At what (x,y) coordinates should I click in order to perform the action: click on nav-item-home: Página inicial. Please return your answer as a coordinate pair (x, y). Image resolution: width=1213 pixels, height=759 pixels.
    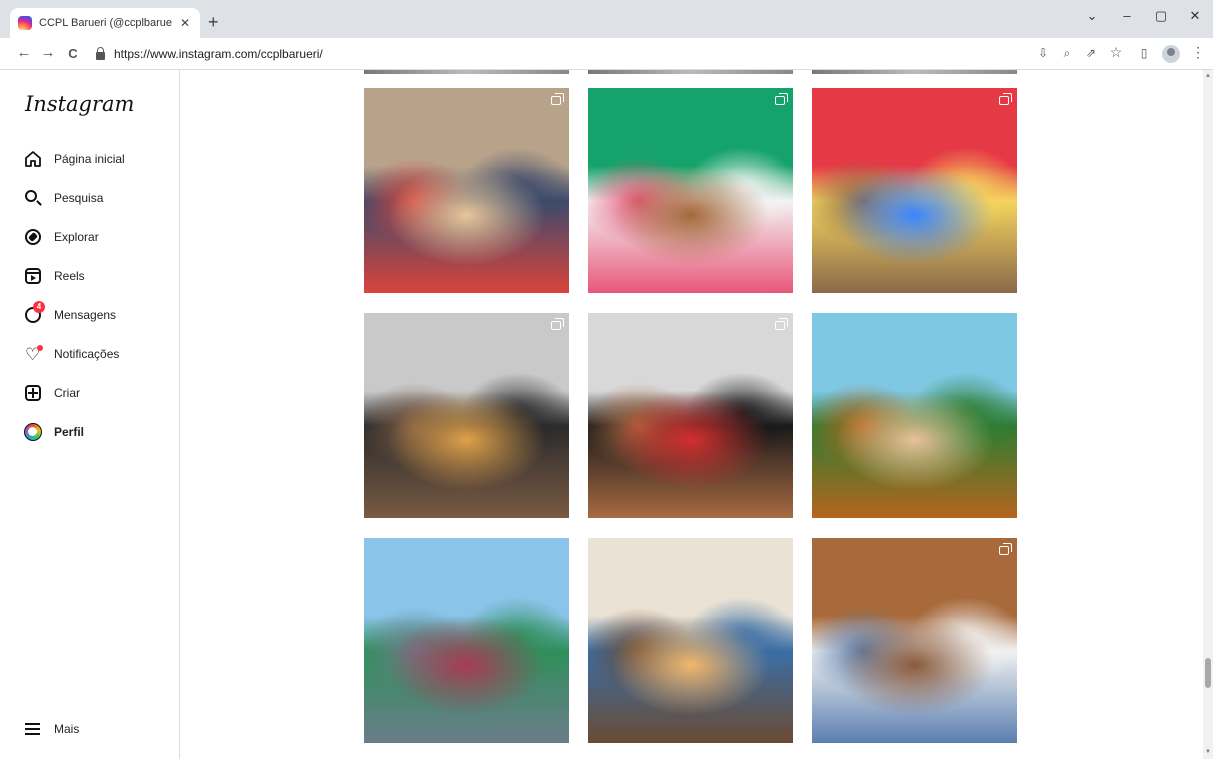
    Looking at the image, I should click on (74, 159).